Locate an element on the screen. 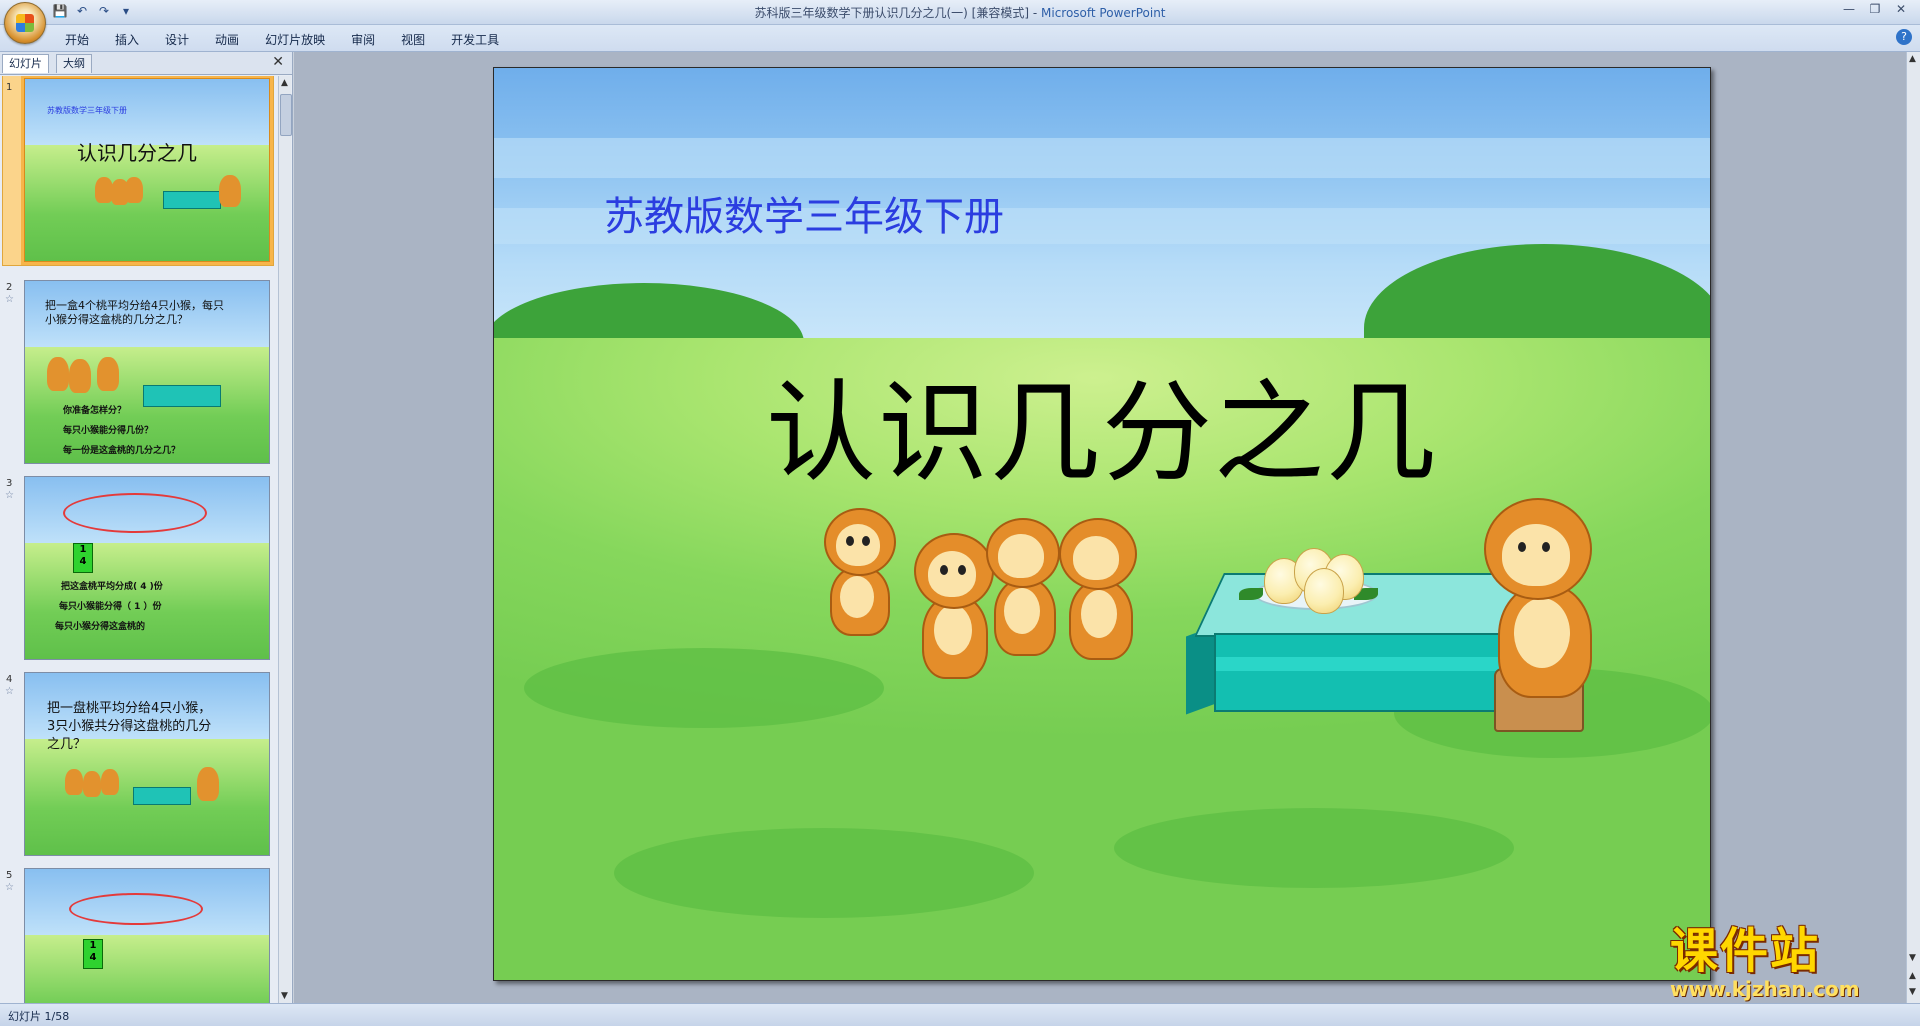  thumb-title: 认识几分之几 is located at coordinates (137, 153).